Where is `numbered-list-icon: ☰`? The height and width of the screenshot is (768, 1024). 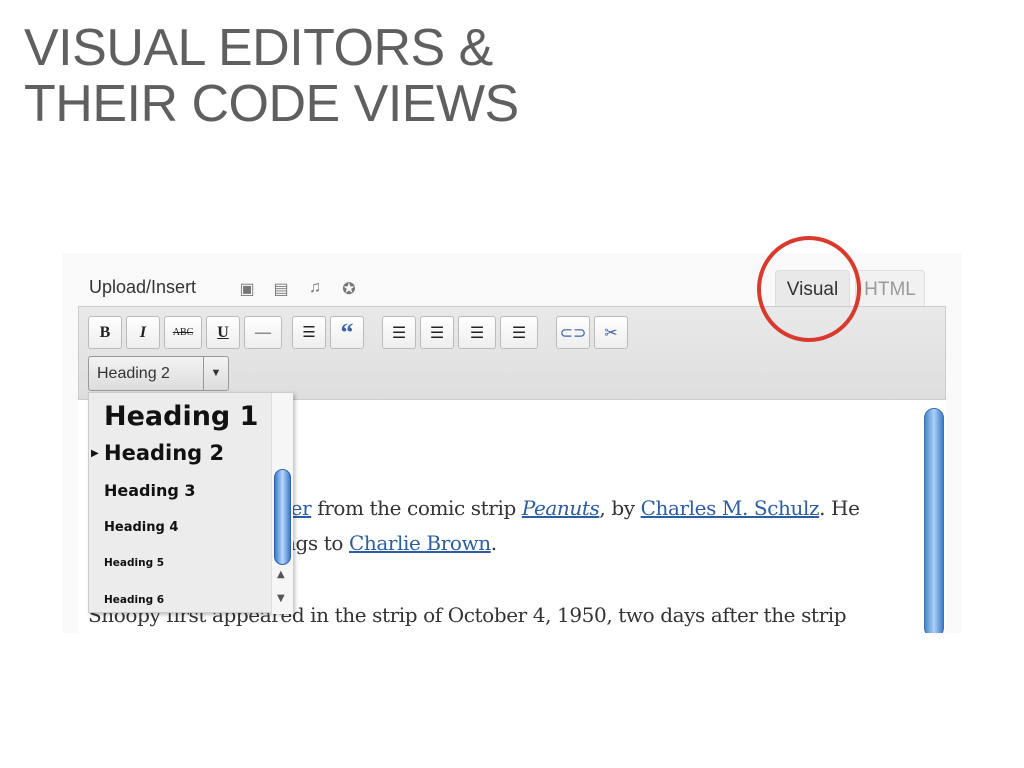
numbered-list-icon: ☰ is located at coordinates (309, 333).